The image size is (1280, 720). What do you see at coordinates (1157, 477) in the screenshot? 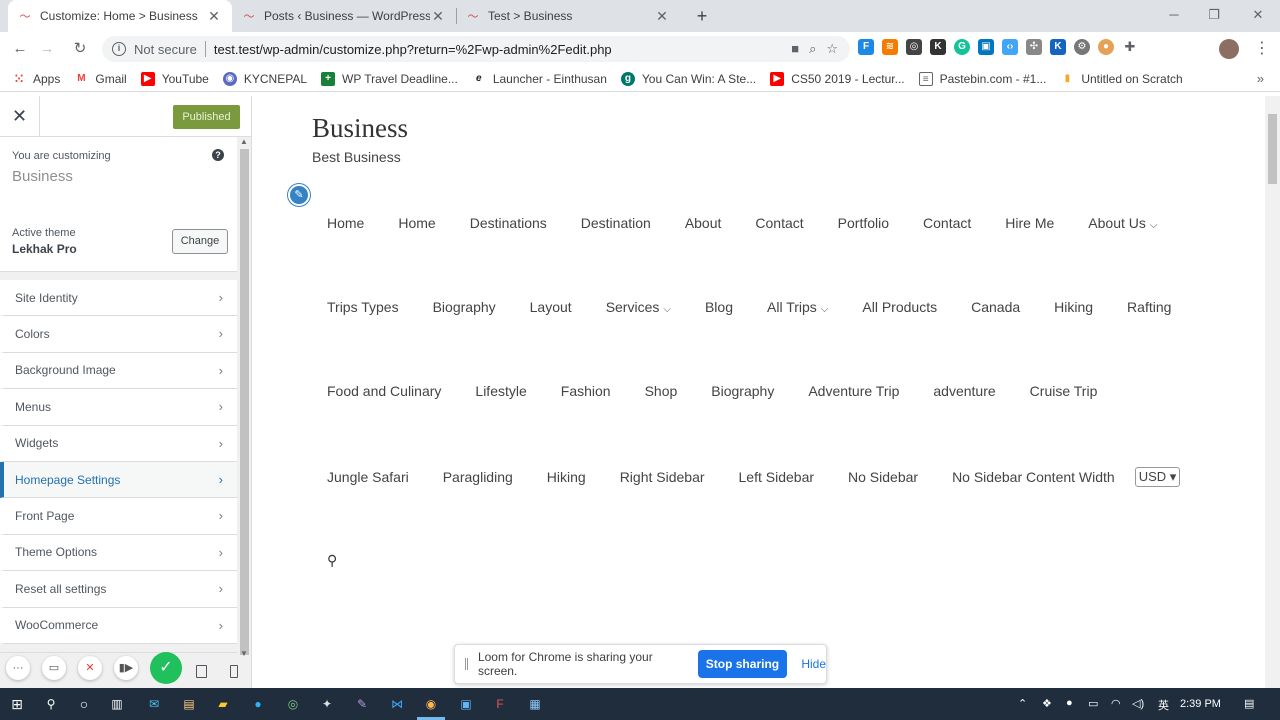
I see `currency-select: USD ▾` at bounding box center [1157, 477].